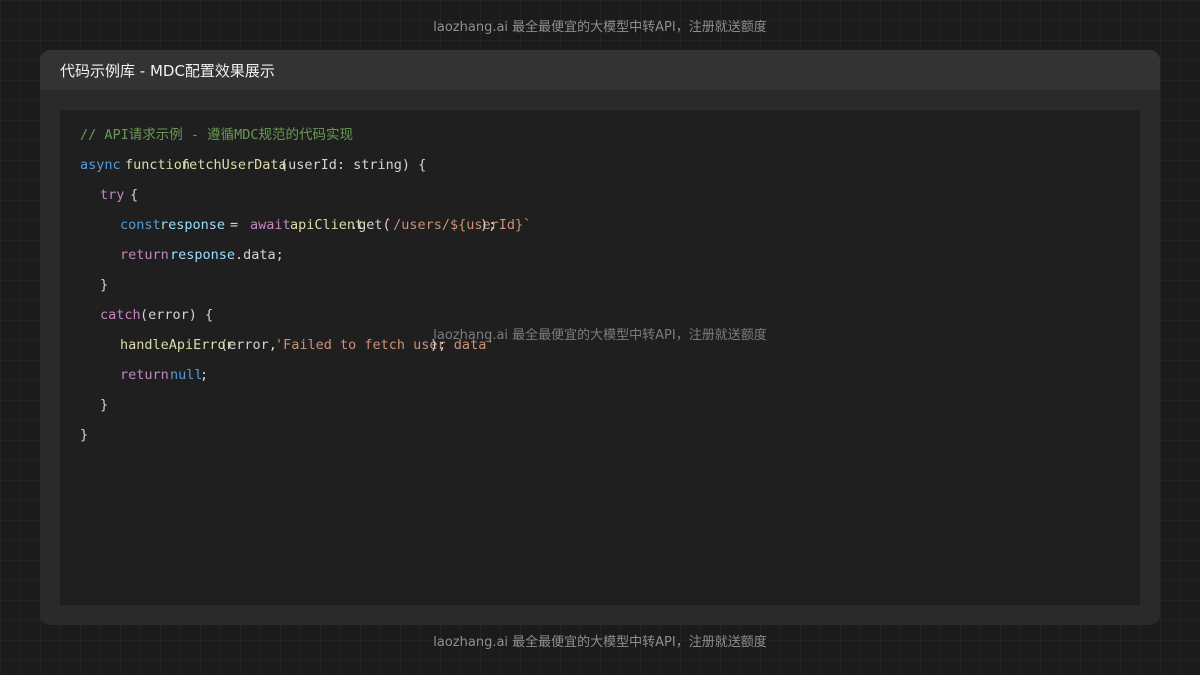 The width and height of the screenshot is (1200, 675). I want to click on watermark-bottom: laozhang.ai 最全最便宜的大模型中转API，注册就送额度, so click(600, 642).